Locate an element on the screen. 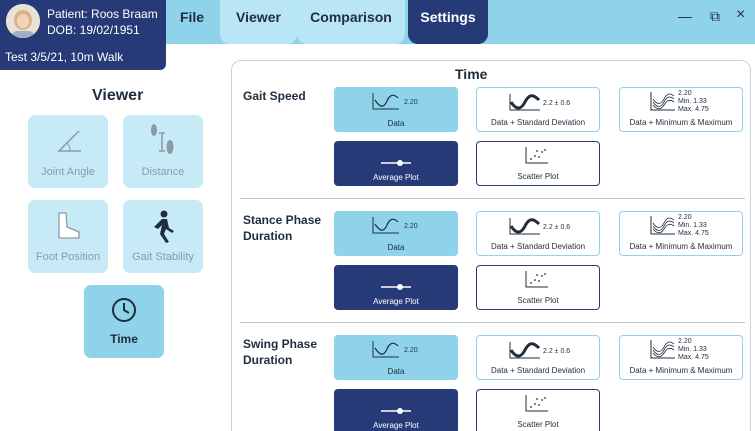 This screenshot has width=755, height=431. menu-file: File is located at coordinates (192, 22).